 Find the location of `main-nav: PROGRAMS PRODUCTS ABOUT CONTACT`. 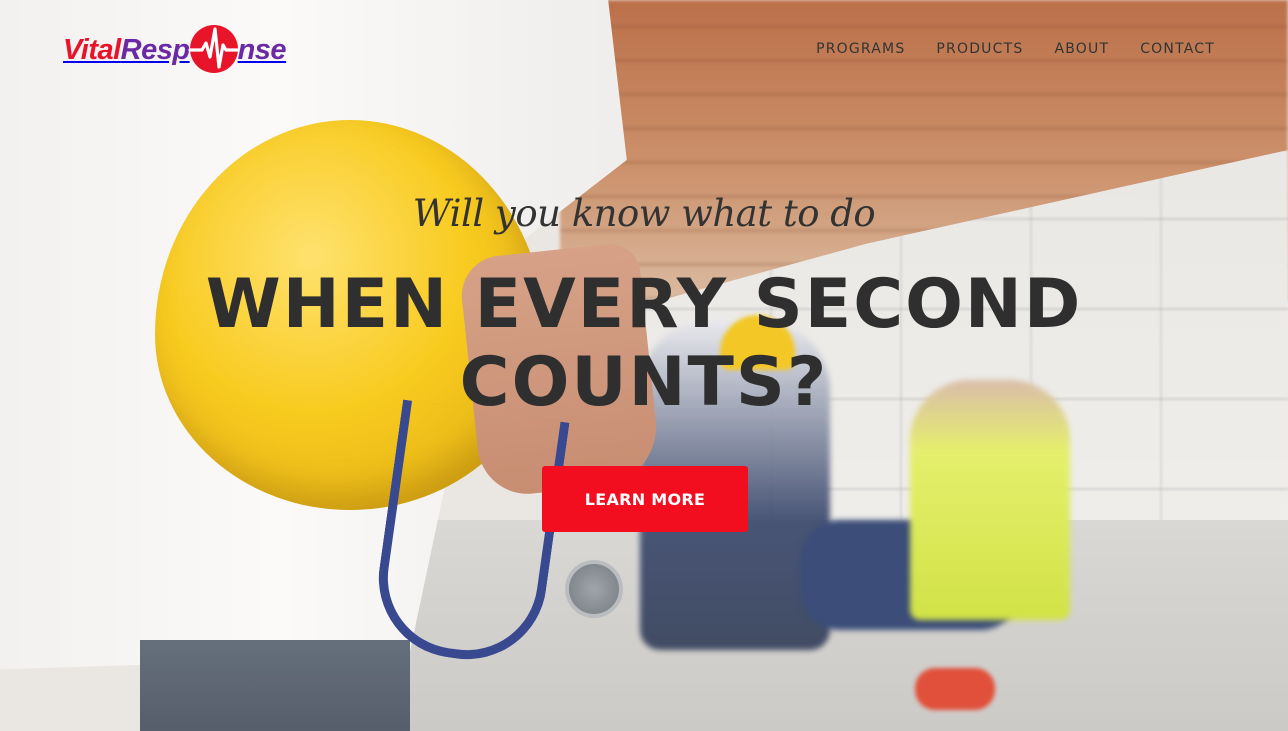

main-nav: PROGRAMS PRODUCTS ABOUT CONTACT is located at coordinates (1015, 49).